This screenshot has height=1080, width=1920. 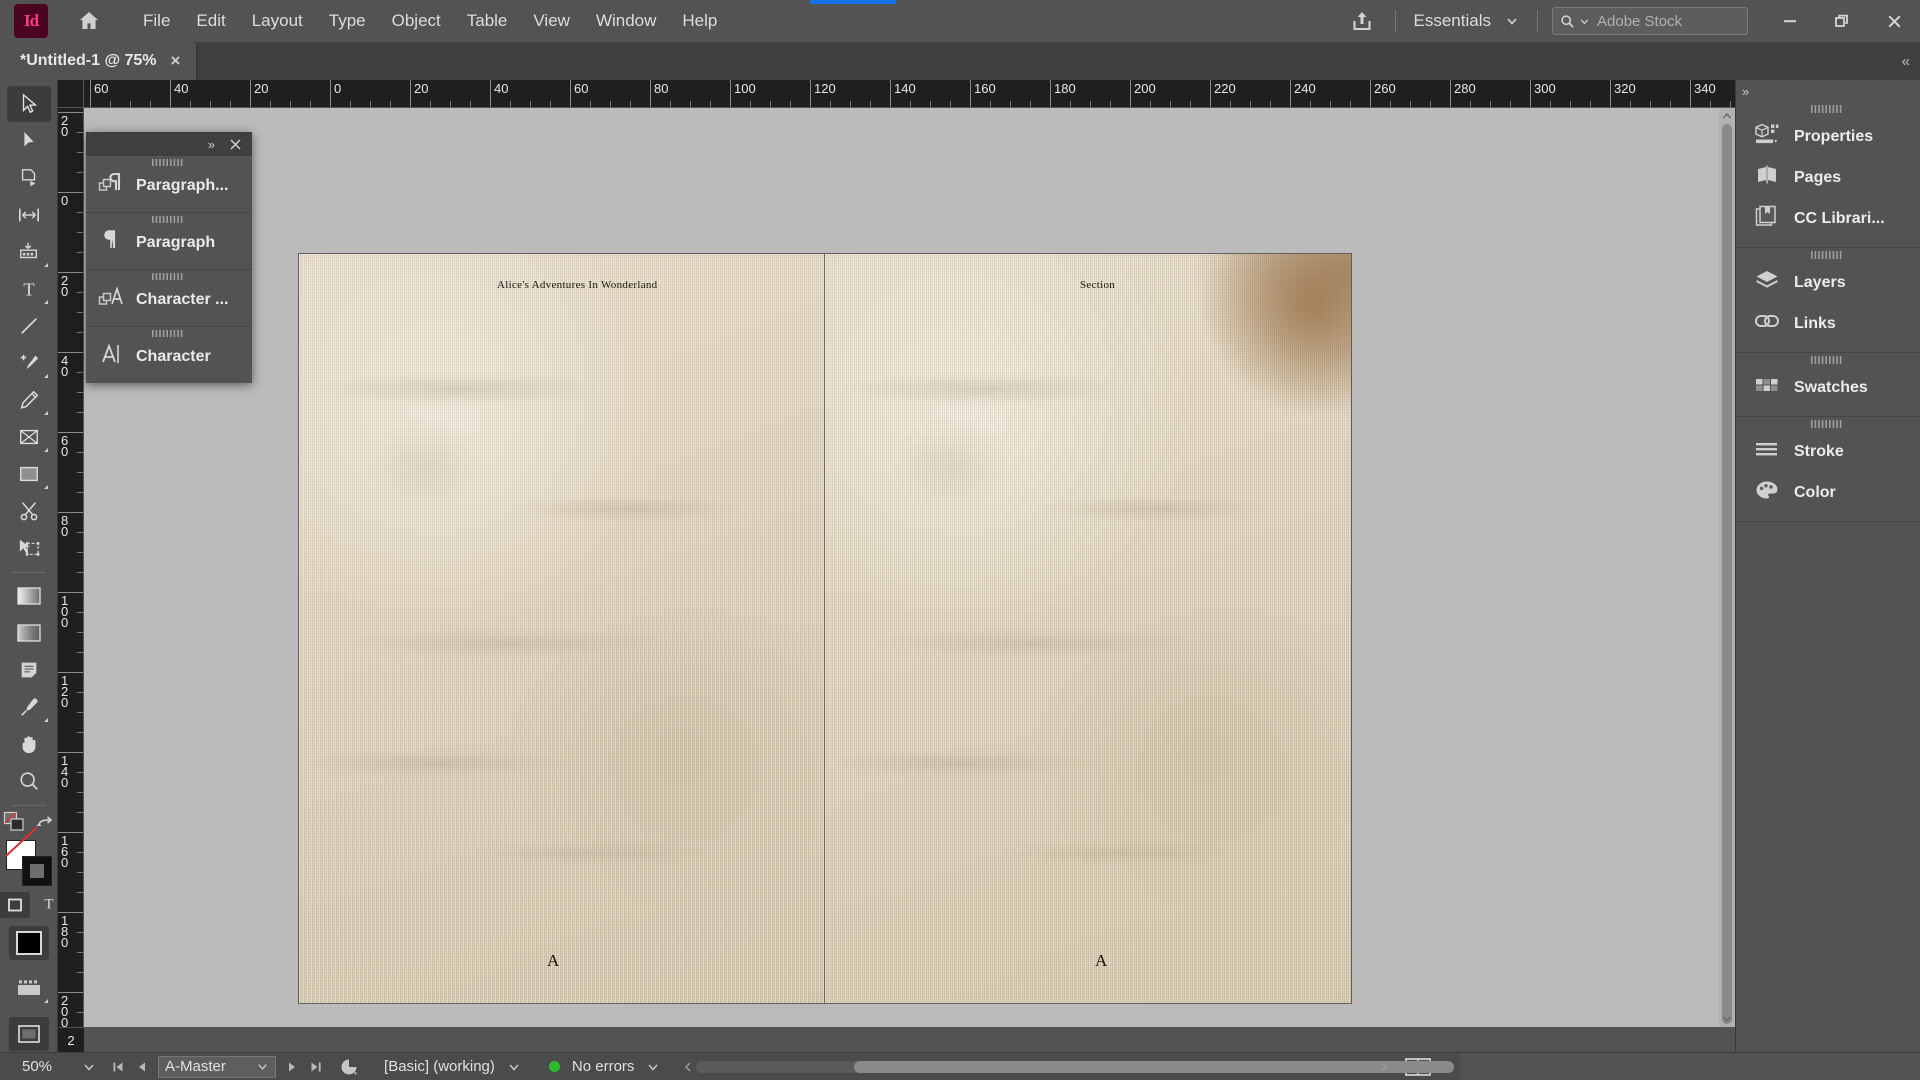 What do you see at coordinates (29, 326) in the screenshot?
I see `line-tool` at bounding box center [29, 326].